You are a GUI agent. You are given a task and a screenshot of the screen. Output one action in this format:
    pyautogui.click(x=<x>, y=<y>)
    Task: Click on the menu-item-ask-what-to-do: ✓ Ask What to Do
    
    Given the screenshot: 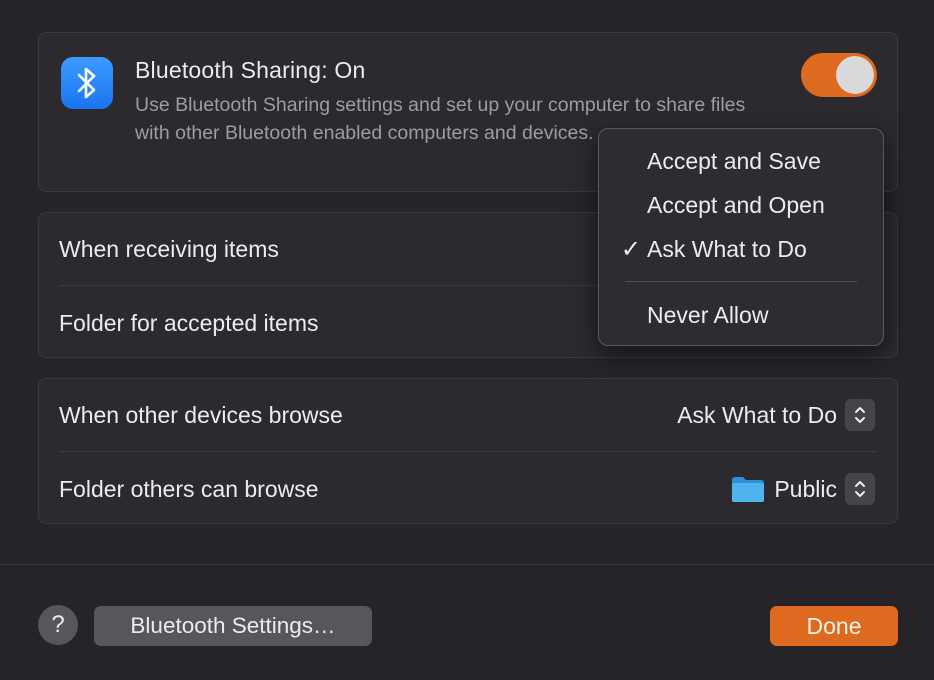 What is the action you would take?
    pyautogui.click(x=741, y=249)
    